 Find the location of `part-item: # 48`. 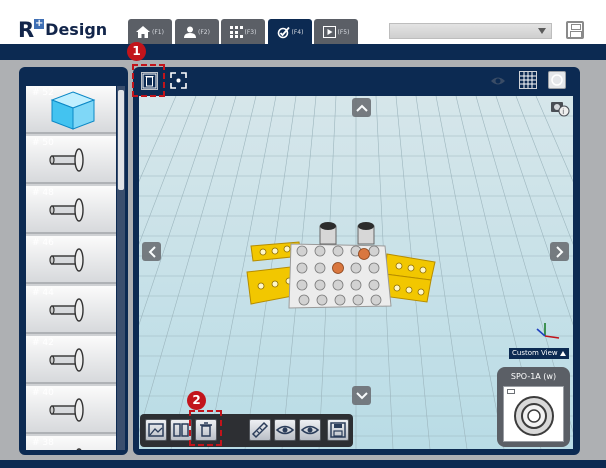

part-item: # 48 is located at coordinates (71, 210).